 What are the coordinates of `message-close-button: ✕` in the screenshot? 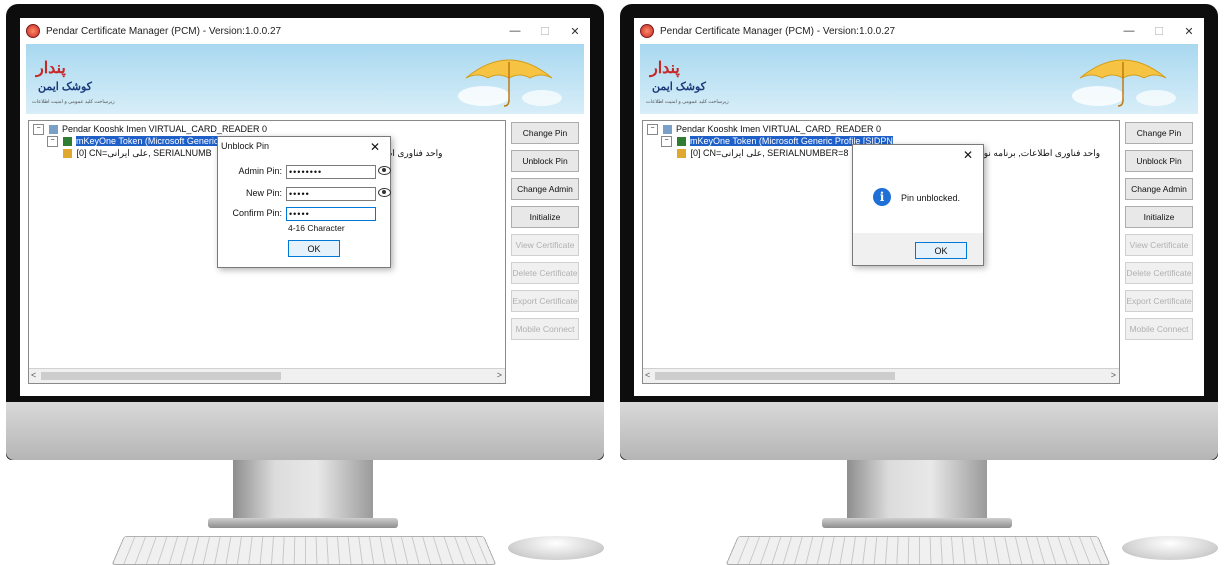 It's located at (968, 155).